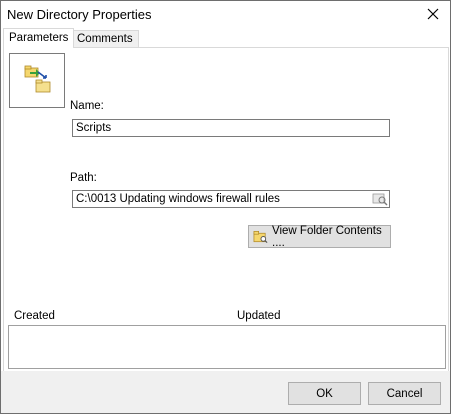  Describe the element at coordinates (260, 236) in the screenshot. I see `folder-search-icon` at that location.